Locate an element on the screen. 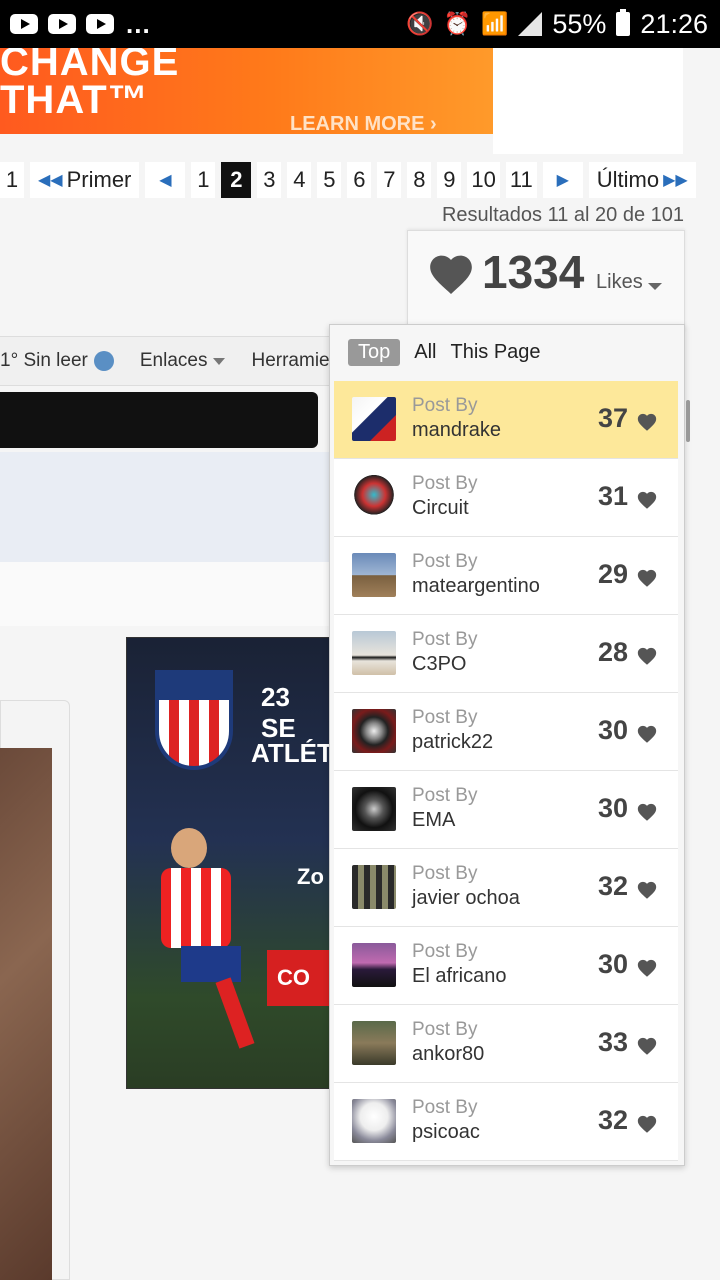 The image size is (720, 1280). tools-menu: Herramie is located at coordinates (290, 361).